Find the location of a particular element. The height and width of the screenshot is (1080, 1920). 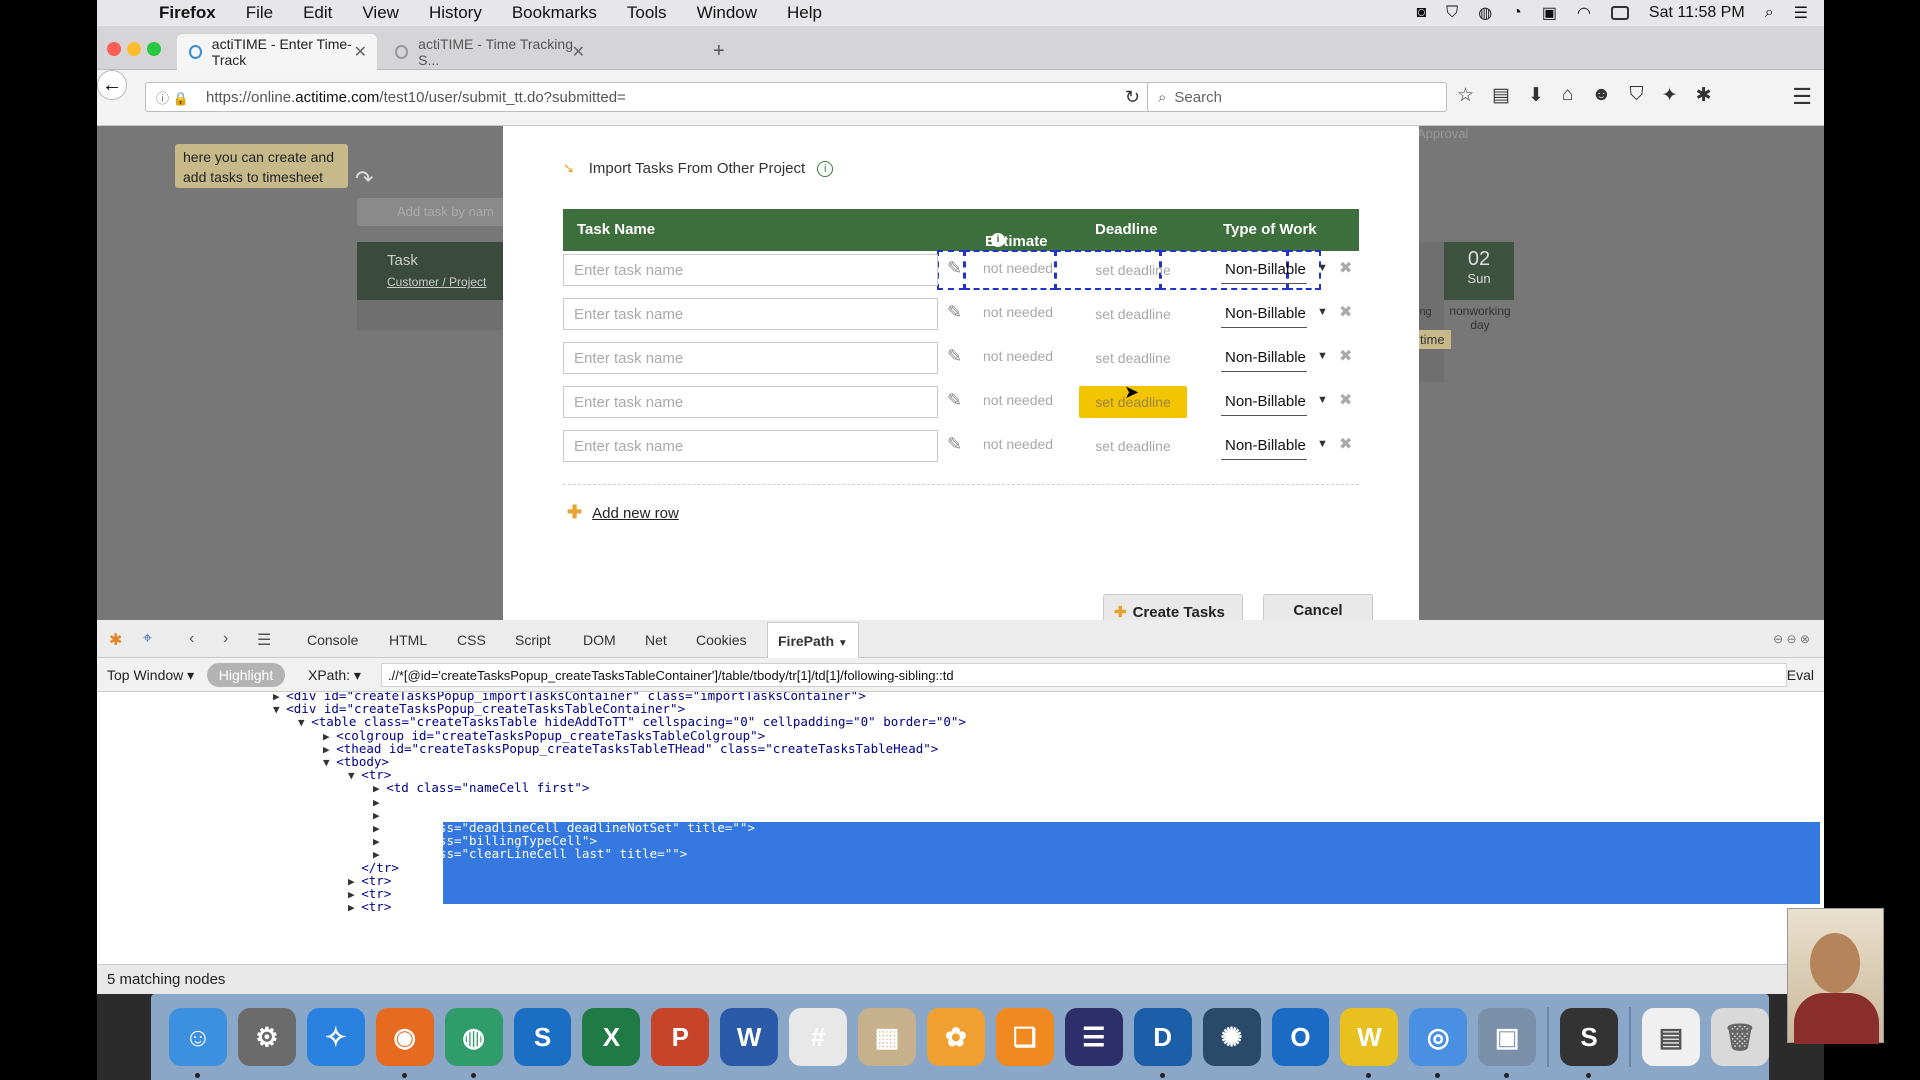

tab-css: CSS is located at coordinates (471, 640).